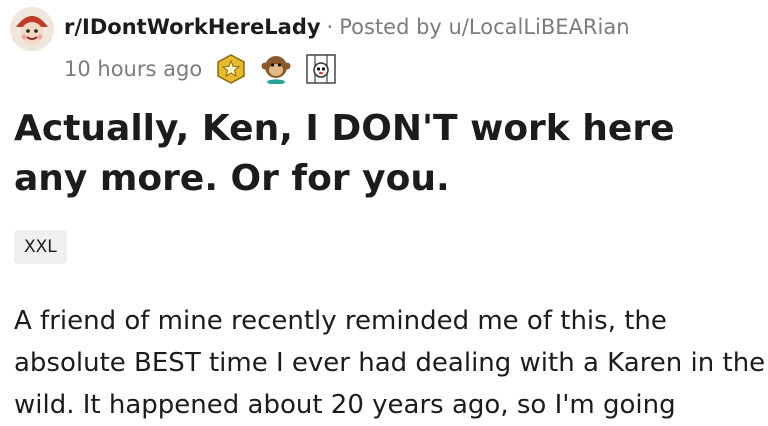 The image size is (768, 426). I want to click on gold-star-award-icon, so click(231, 69).